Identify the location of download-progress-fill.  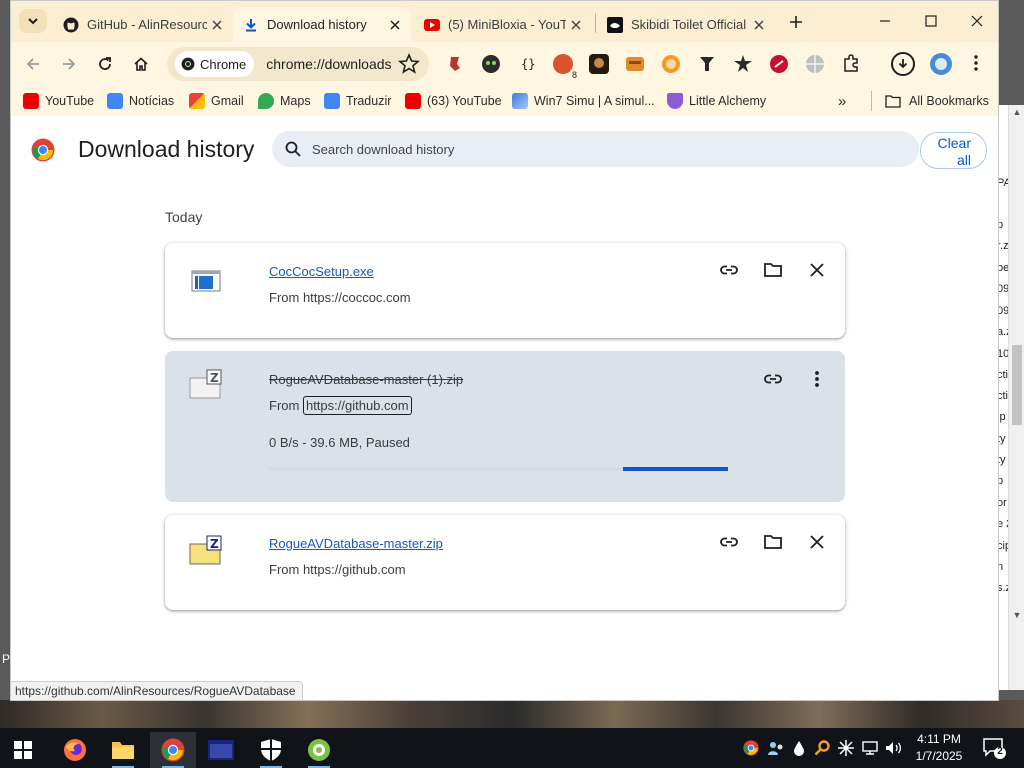
(675, 469).